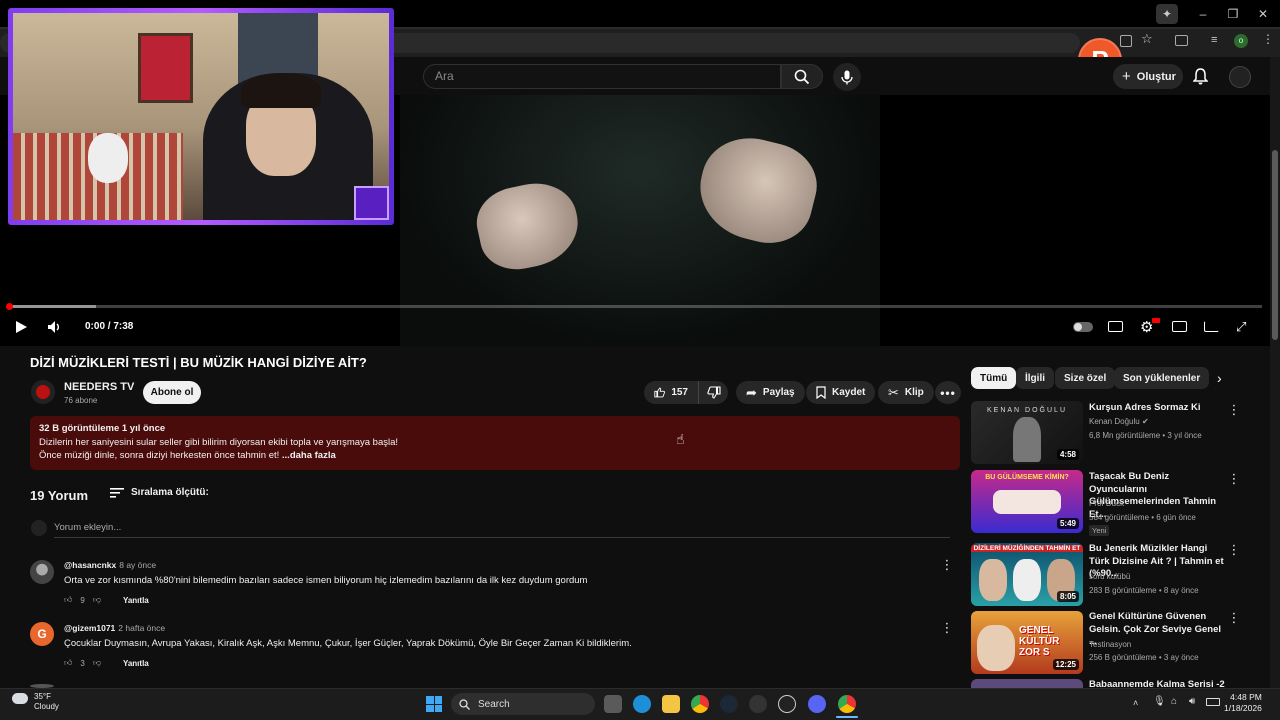 This screenshot has width=1280, height=720. Describe the element at coordinates (42, 634) in the screenshot. I see `comment-avatar: G` at that location.